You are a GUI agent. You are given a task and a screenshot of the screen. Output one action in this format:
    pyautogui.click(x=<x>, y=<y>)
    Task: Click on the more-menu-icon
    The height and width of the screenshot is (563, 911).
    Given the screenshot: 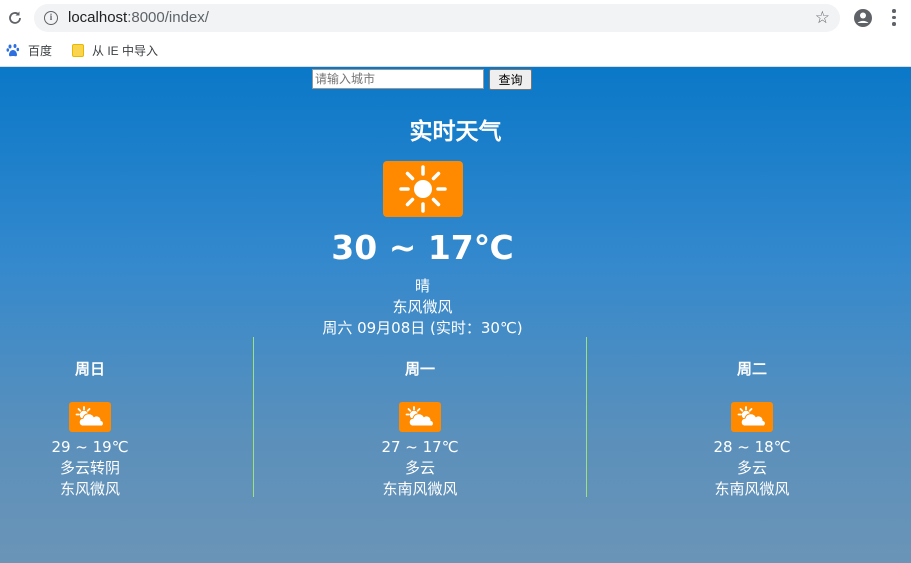 What is the action you would take?
    pyautogui.click(x=894, y=17)
    